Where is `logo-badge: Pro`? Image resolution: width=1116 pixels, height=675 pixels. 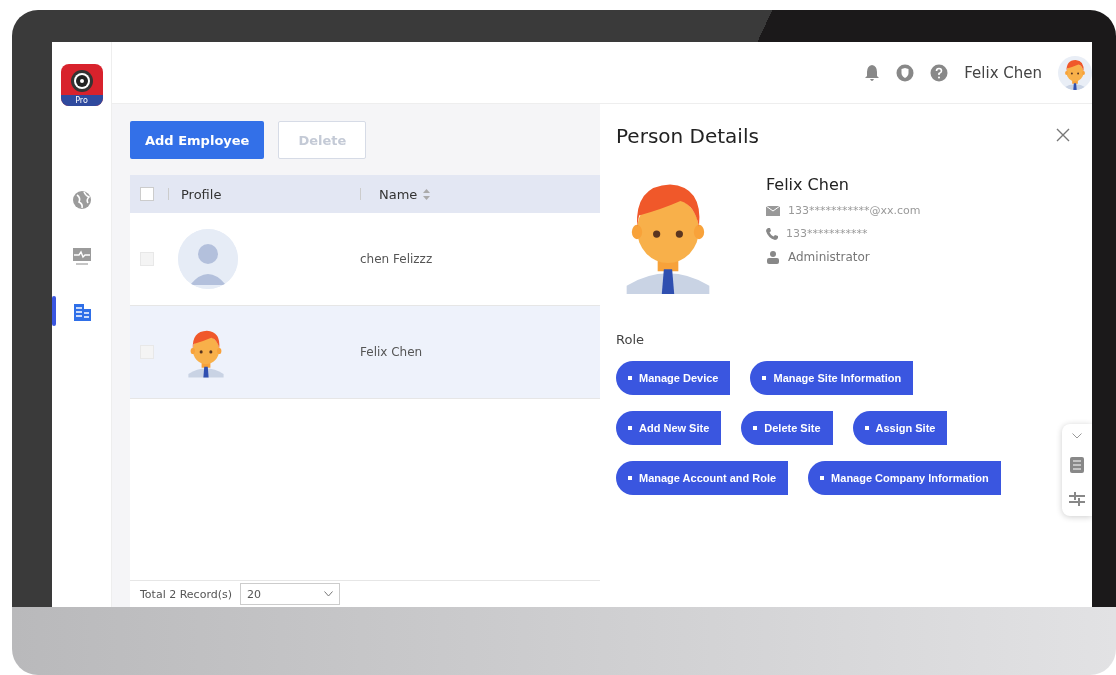
logo-badge: Pro is located at coordinates (81, 100).